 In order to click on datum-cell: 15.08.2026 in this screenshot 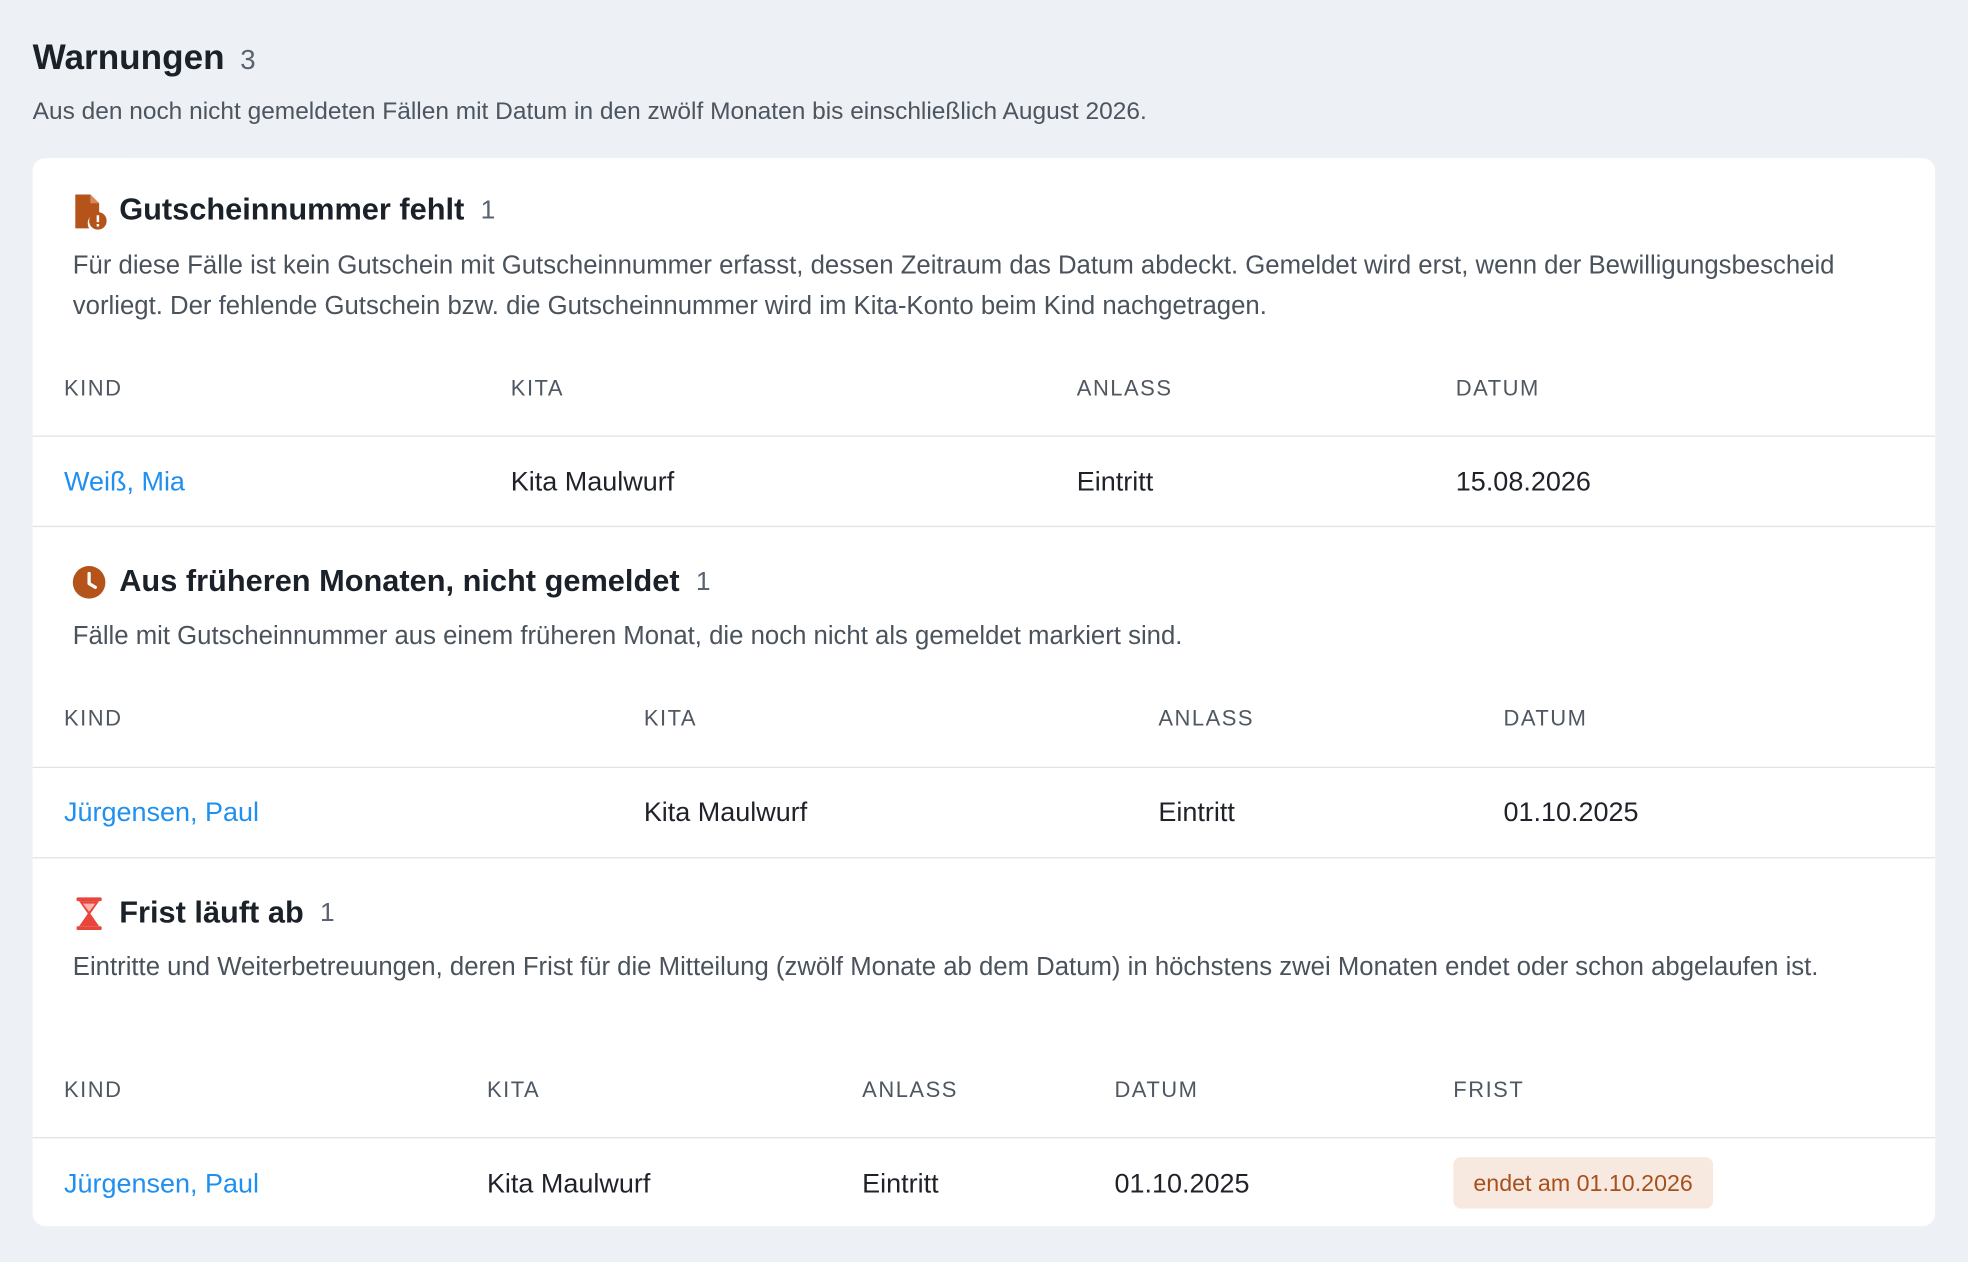, I will do `click(1523, 481)`.